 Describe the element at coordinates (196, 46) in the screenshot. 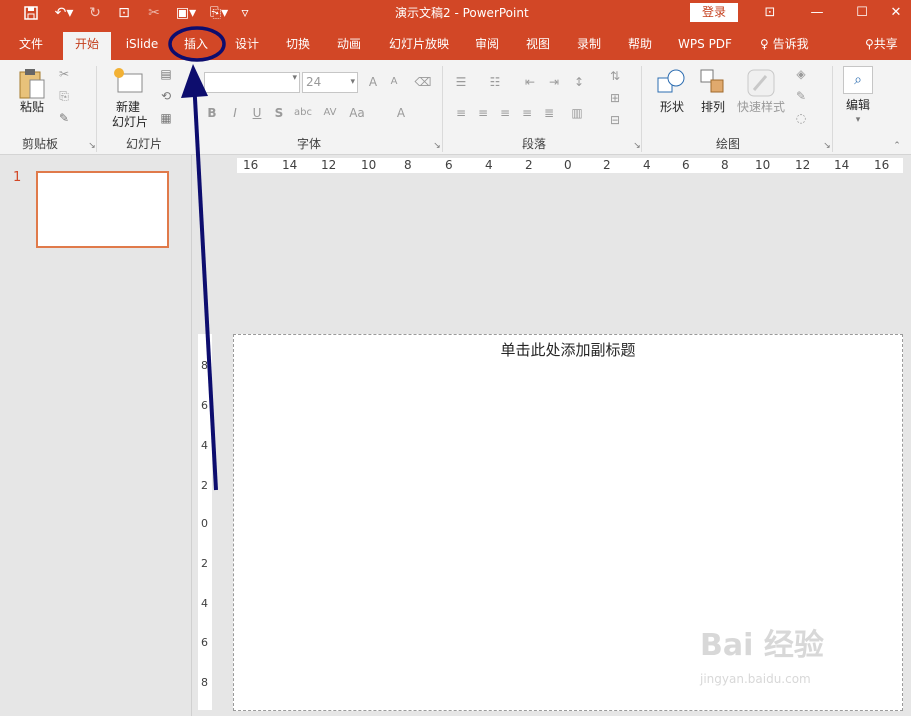

I see `tab-insert: 插入` at that location.